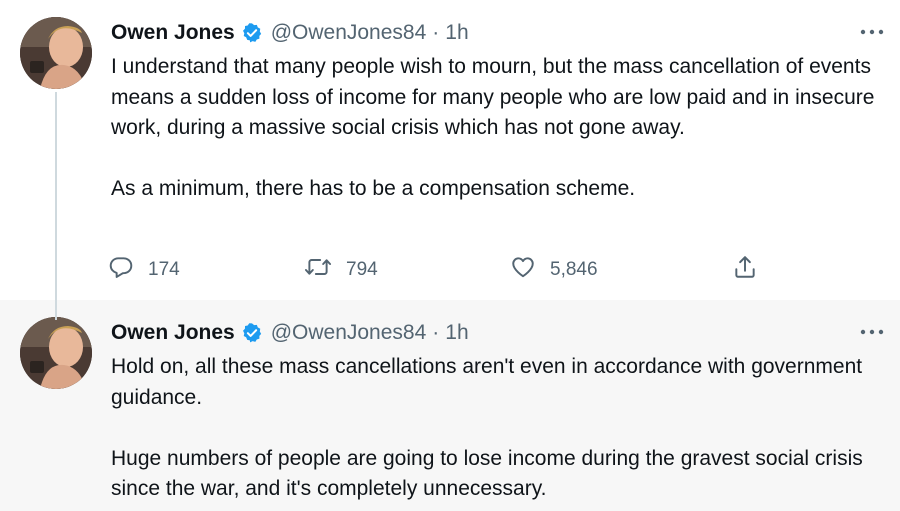  I want to click on thread-connector-line, so click(56, 206).